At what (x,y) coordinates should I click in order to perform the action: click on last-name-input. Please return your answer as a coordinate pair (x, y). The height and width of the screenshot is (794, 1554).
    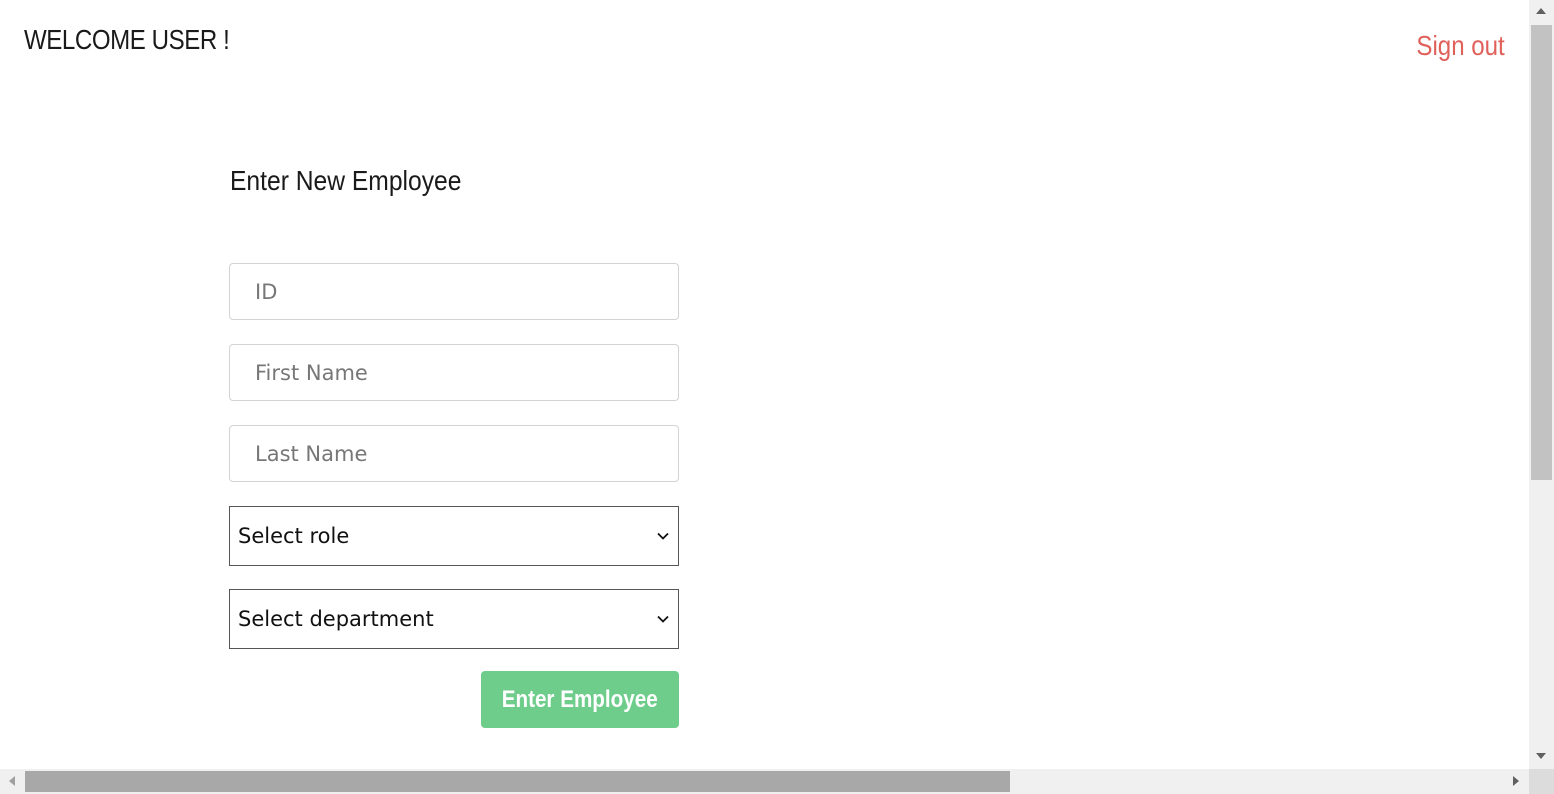
    Looking at the image, I should click on (454, 453).